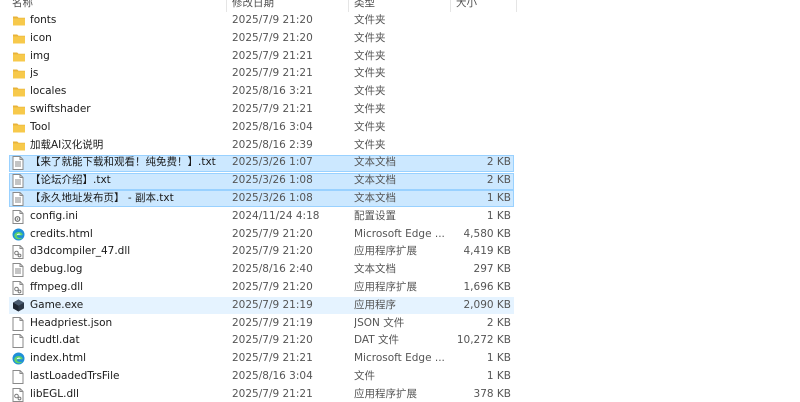  I want to click on file-name: swiftshader, so click(128, 110).